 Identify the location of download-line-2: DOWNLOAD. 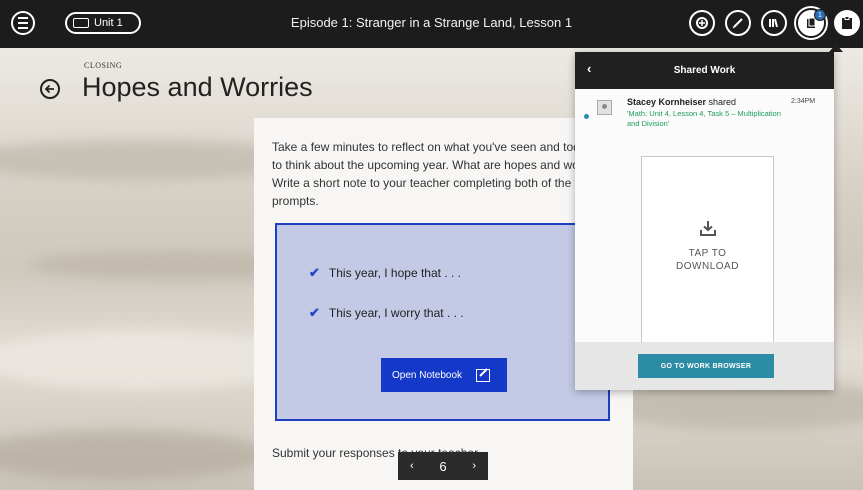
(707, 266).